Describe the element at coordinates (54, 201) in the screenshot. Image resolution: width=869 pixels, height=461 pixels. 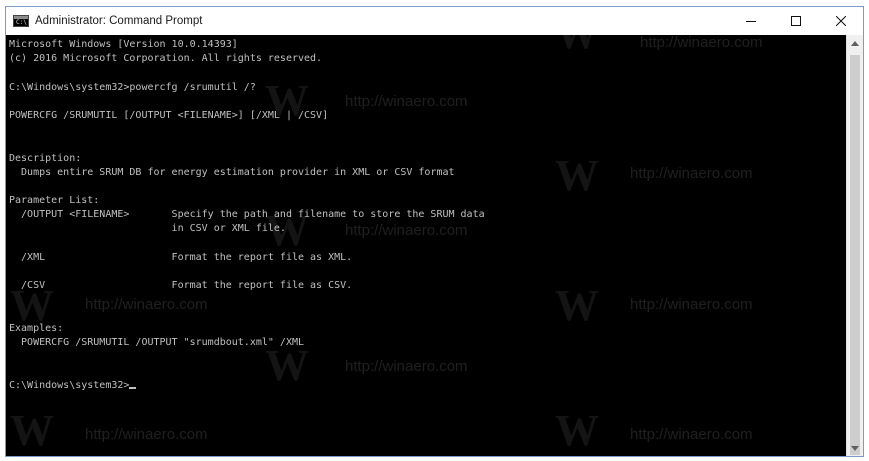
I see `console-line: Parameter List:` at that location.